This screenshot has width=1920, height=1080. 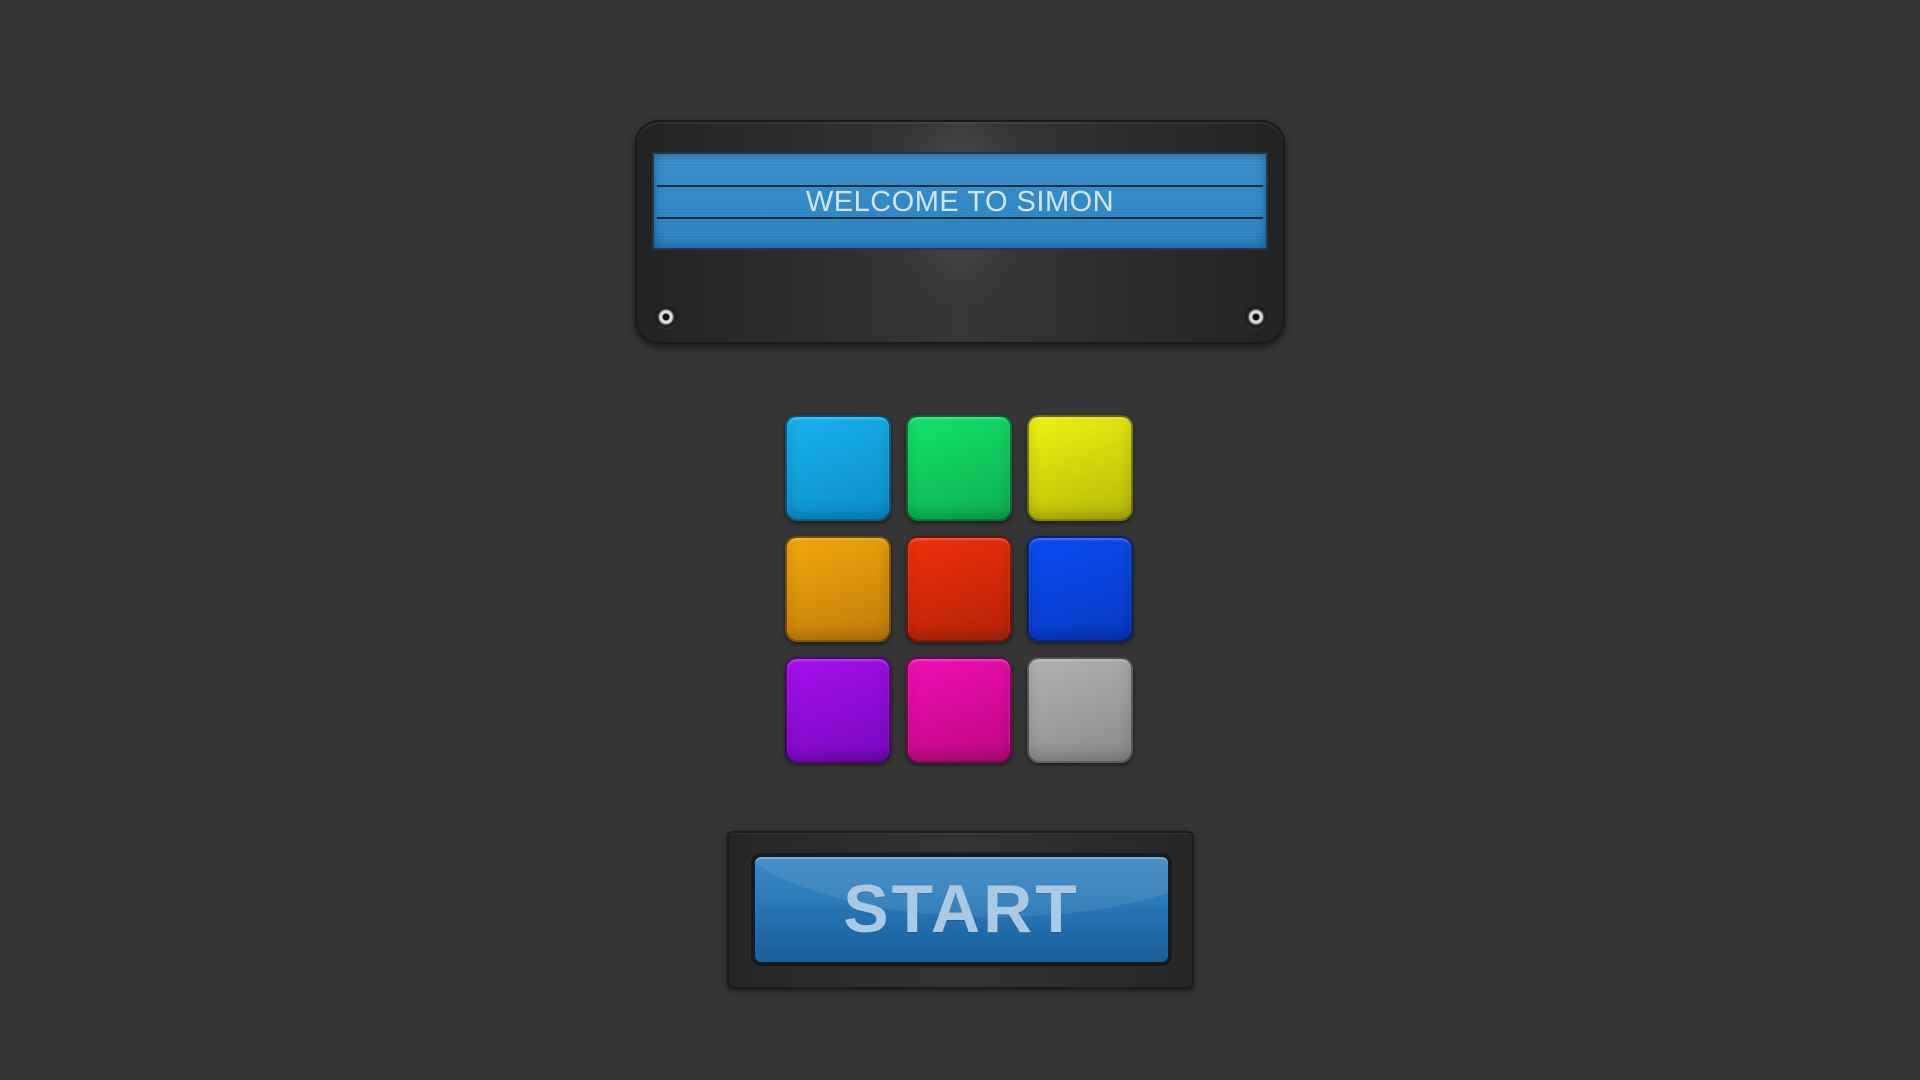 I want to click on color-pad-magenta, so click(x=959, y=710).